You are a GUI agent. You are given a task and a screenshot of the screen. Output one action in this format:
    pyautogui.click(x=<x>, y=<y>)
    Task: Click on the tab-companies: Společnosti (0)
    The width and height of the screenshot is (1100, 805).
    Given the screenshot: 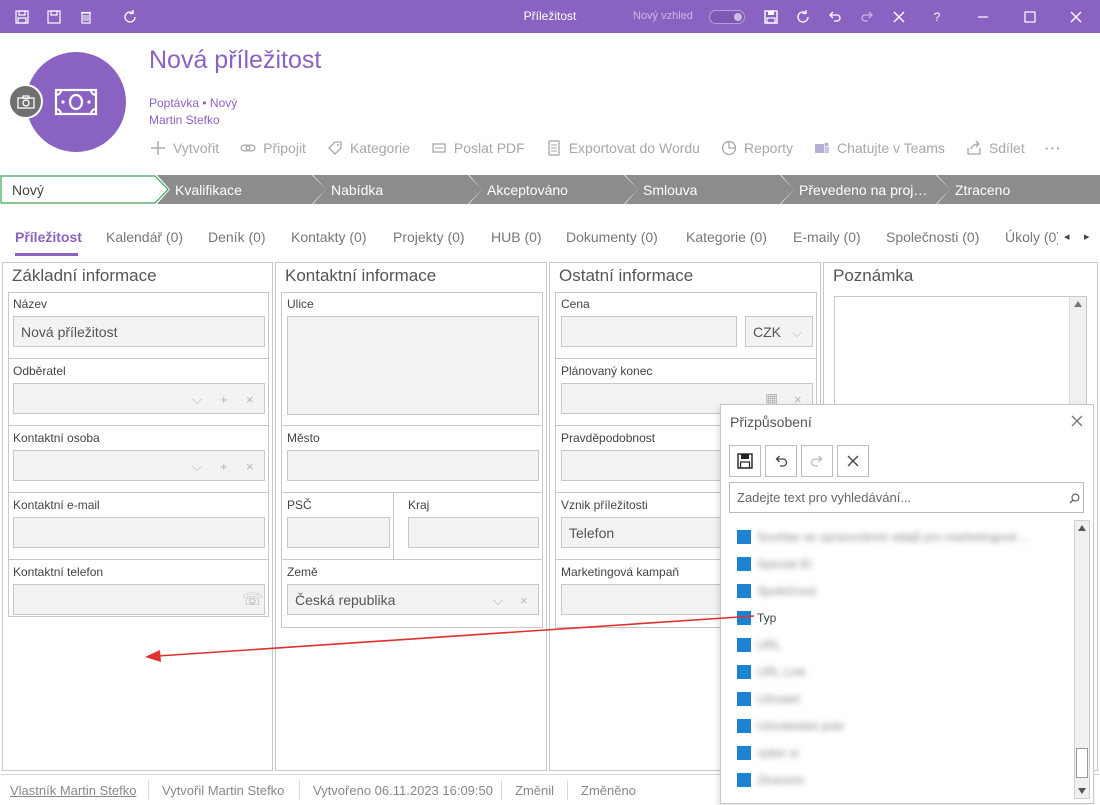 What is the action you would take?
    pyautogui.click(x=932, y=237)
    